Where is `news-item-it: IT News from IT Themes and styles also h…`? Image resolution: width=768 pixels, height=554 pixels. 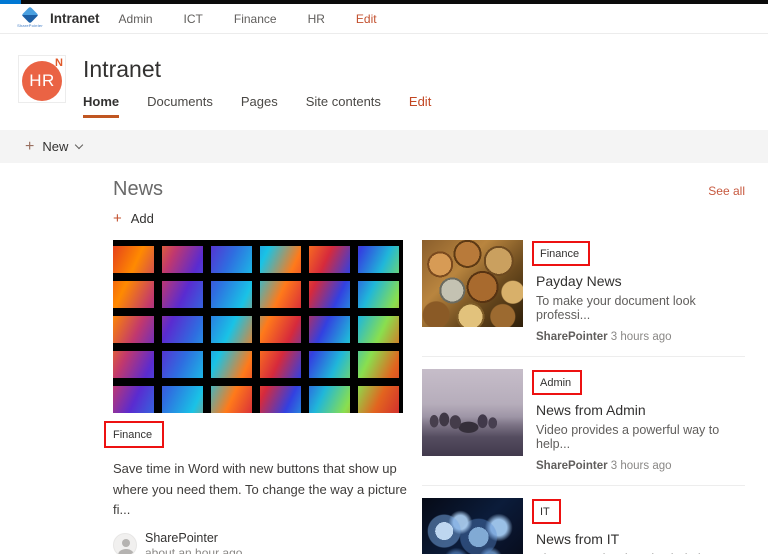 news-item-it: IT News from IT Themes and styles also h… is located at coordinates (583, 526).